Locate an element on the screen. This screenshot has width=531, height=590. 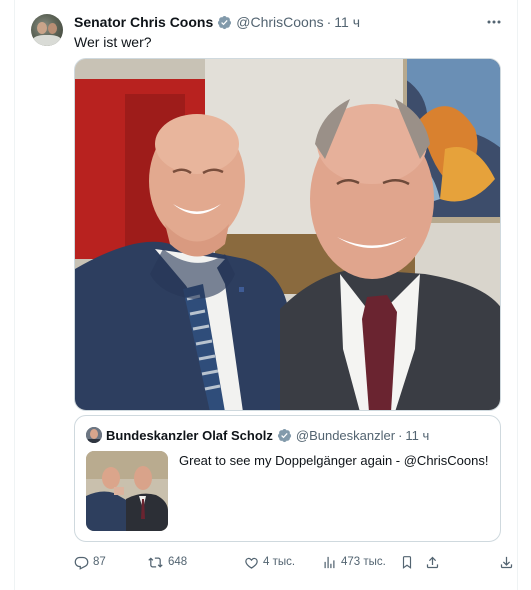
share-icon is located at coordinates (432, 562).